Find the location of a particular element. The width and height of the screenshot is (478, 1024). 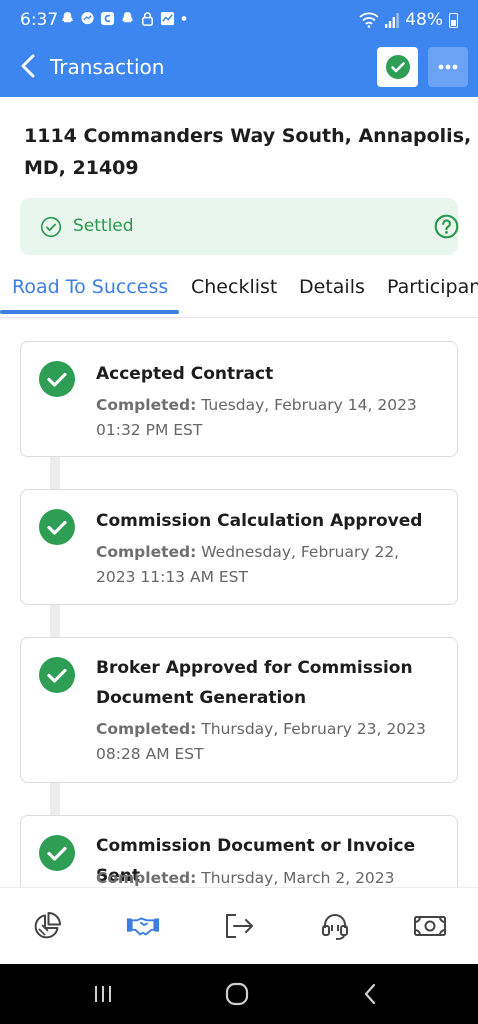

status-time: 6:37 is located at coordinates (39, 20).